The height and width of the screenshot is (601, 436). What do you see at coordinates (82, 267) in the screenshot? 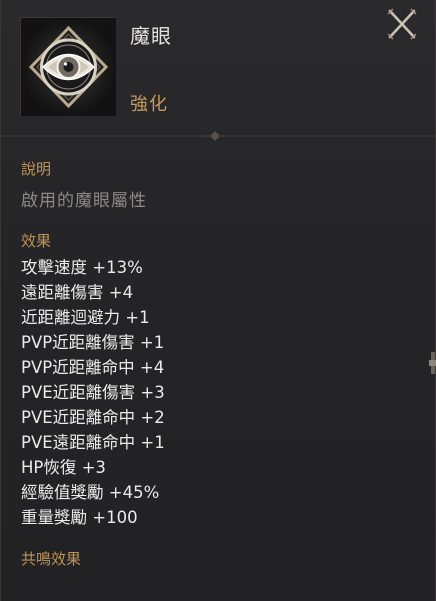
I see `effect-item: 攻擊速度 +13%` at bounding box center [82, 267].